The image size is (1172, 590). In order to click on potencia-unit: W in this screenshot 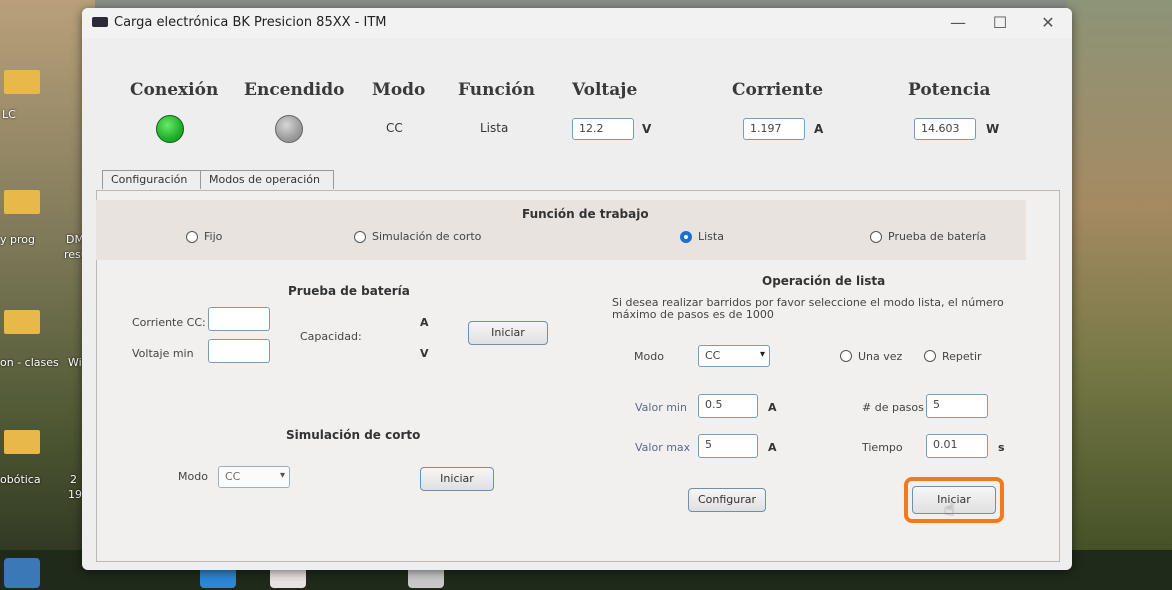, I will do `click(993, 129)`.